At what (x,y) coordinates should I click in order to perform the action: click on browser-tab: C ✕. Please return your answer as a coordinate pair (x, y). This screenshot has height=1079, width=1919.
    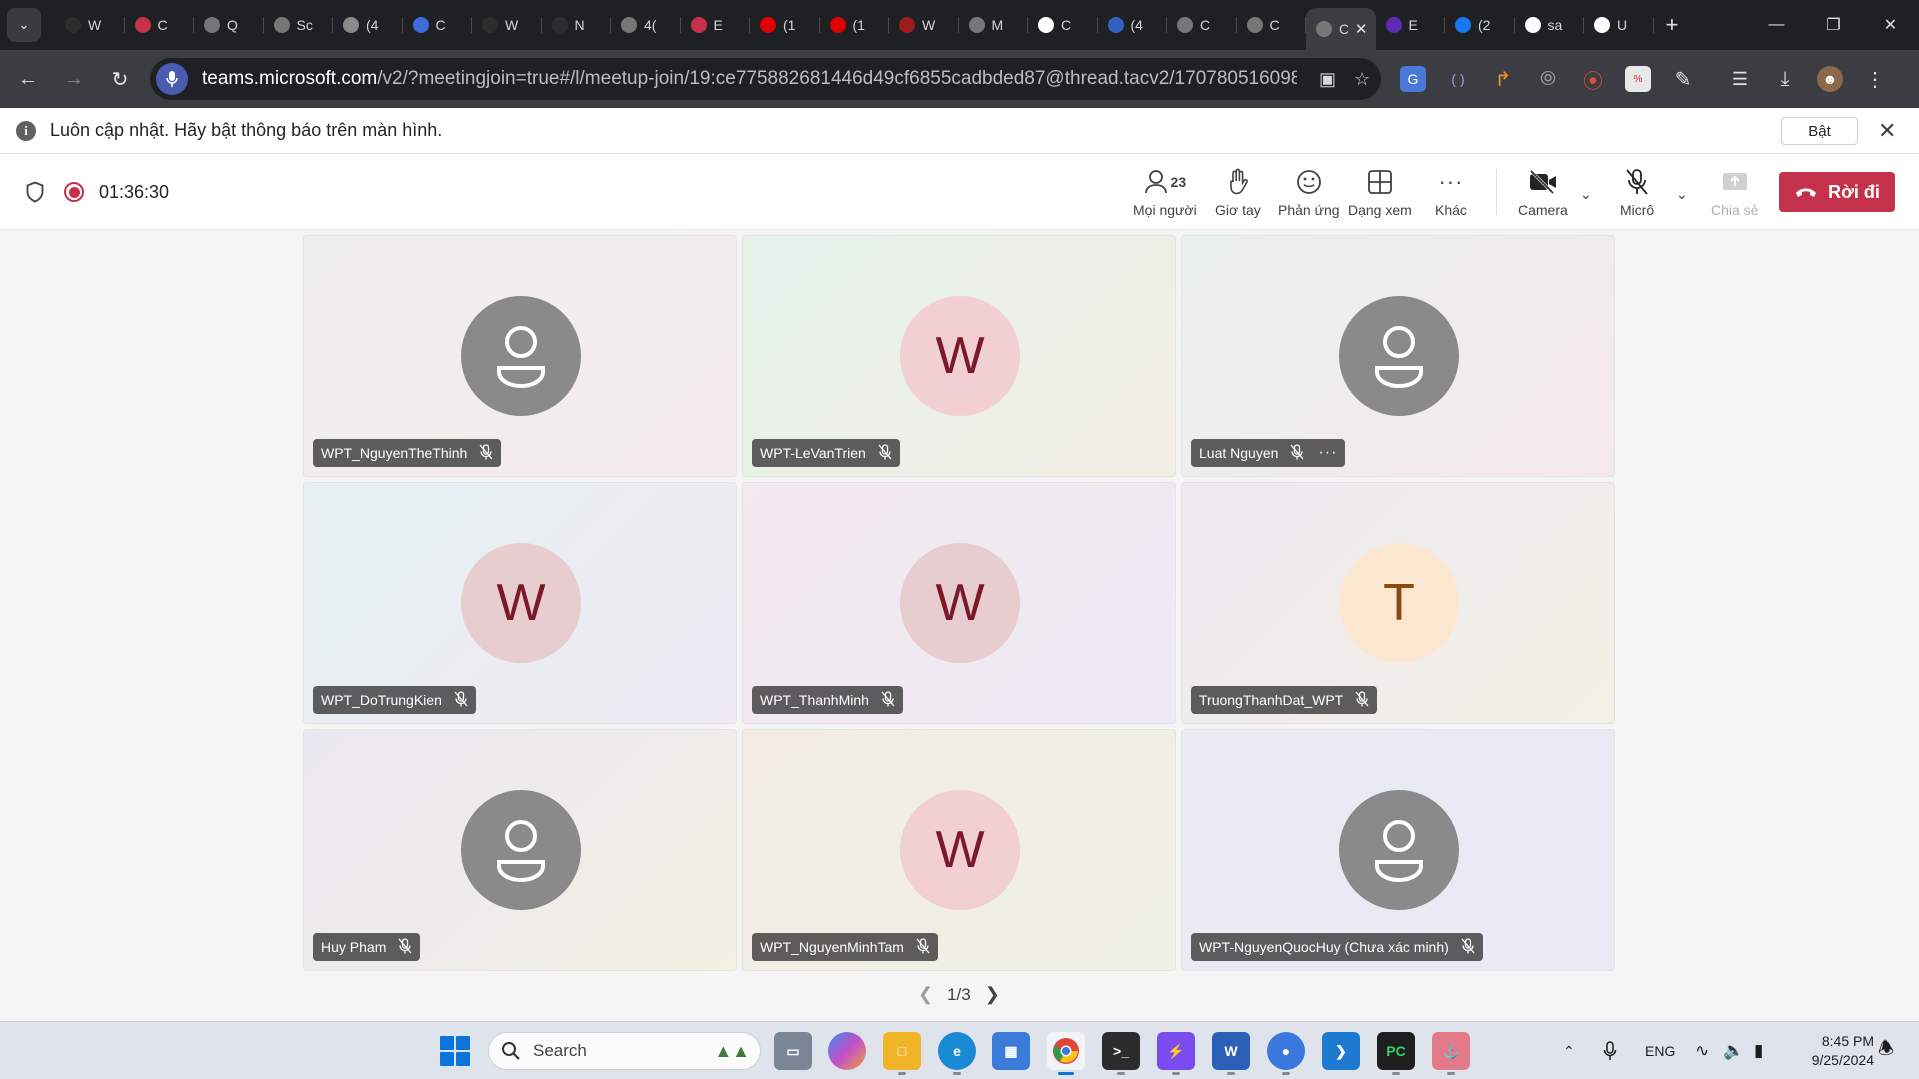
    Looking at the image, I should click on (1341, 29).